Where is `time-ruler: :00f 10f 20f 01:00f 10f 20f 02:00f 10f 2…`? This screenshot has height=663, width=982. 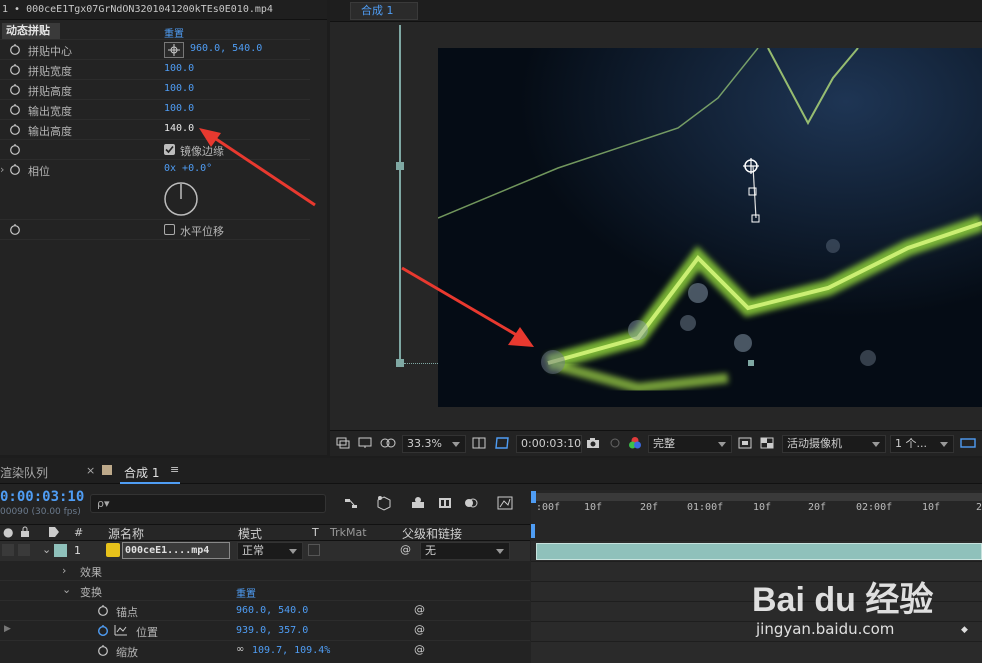 time-ruler: :00f 10f 20f 01:00f 10f 20f 02:00f 10f 2… is located at coordinates (756, 515).